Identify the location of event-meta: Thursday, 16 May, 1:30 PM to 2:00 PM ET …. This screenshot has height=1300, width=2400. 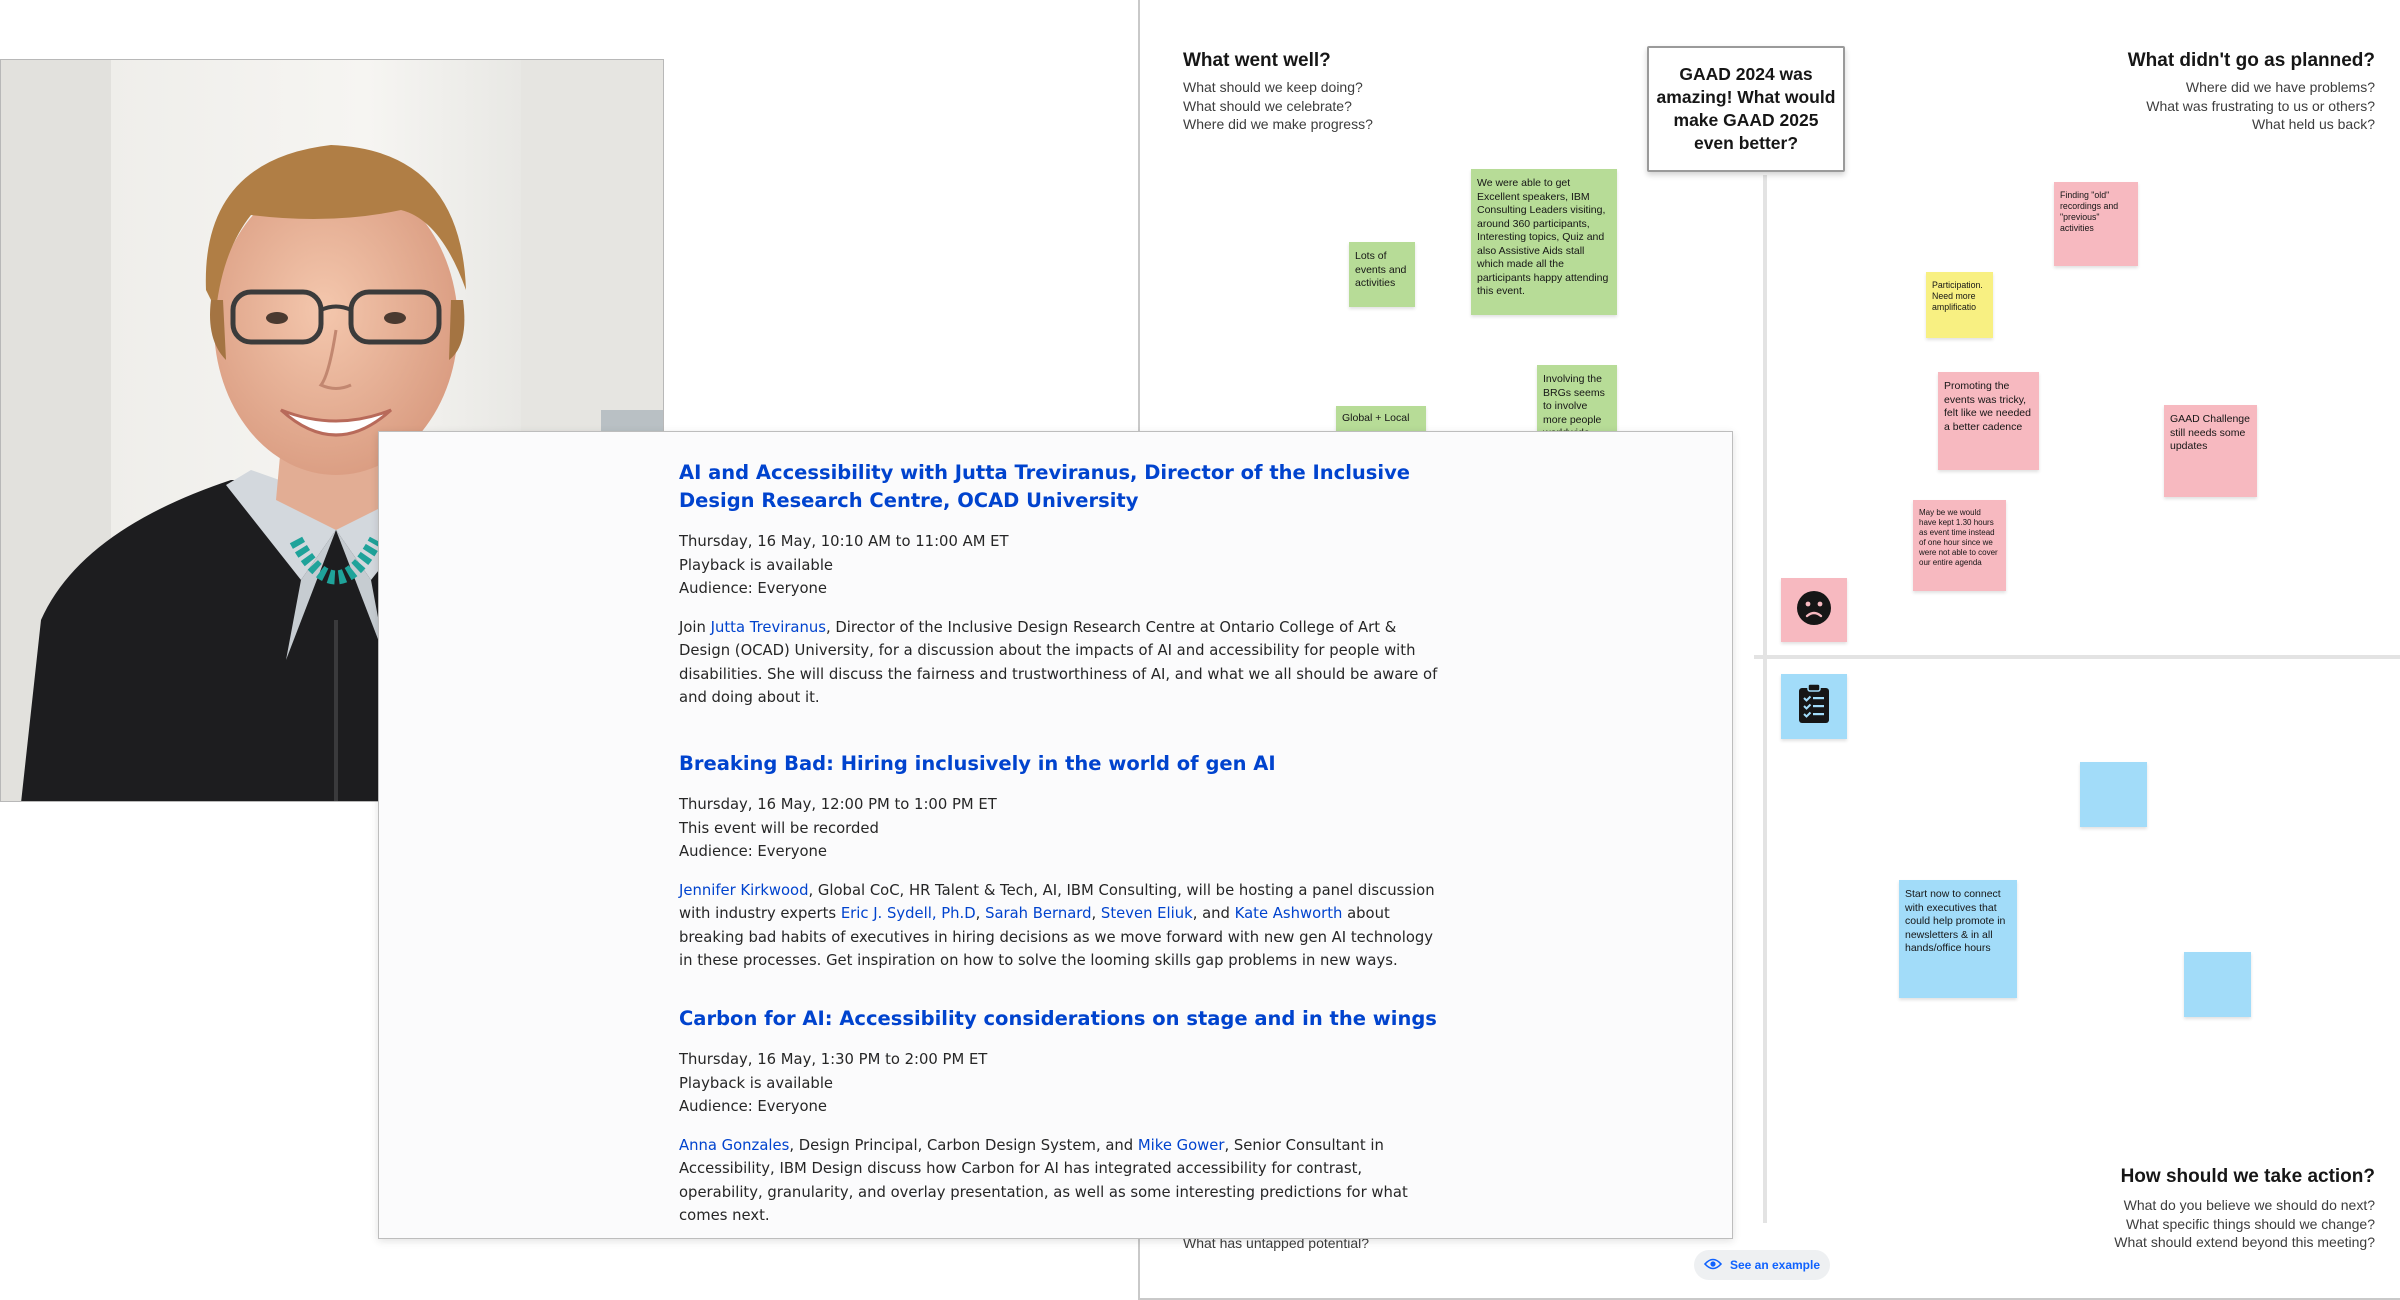
(1059, 1083).